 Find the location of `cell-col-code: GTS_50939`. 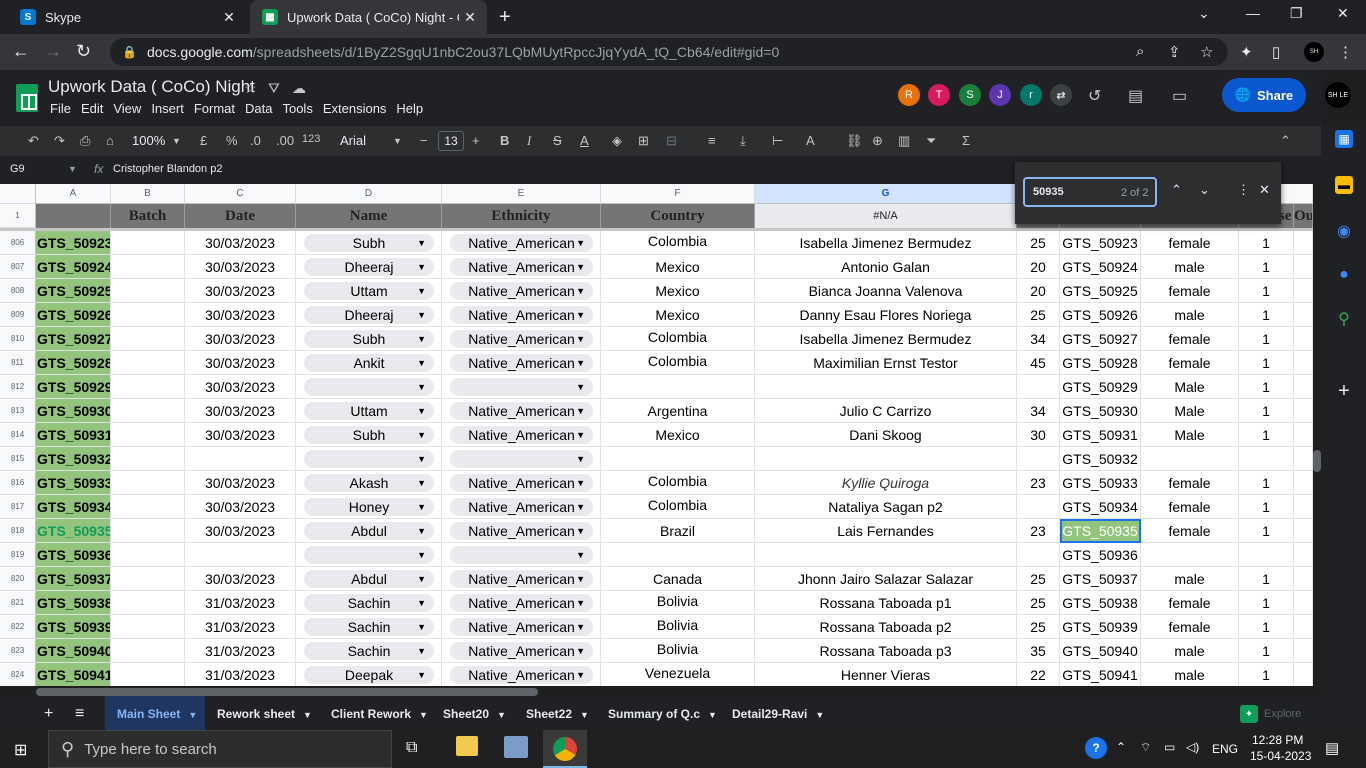

cell-col-code: GTS_50939 is located at coordinates (1100, 627).